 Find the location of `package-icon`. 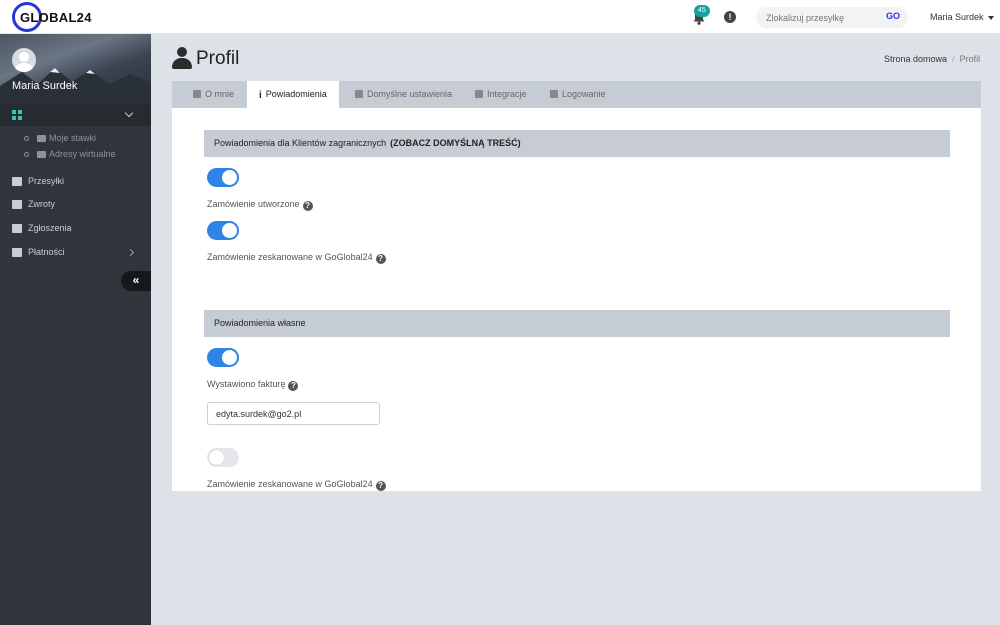

package-icon is located at coordinates (17, 182).